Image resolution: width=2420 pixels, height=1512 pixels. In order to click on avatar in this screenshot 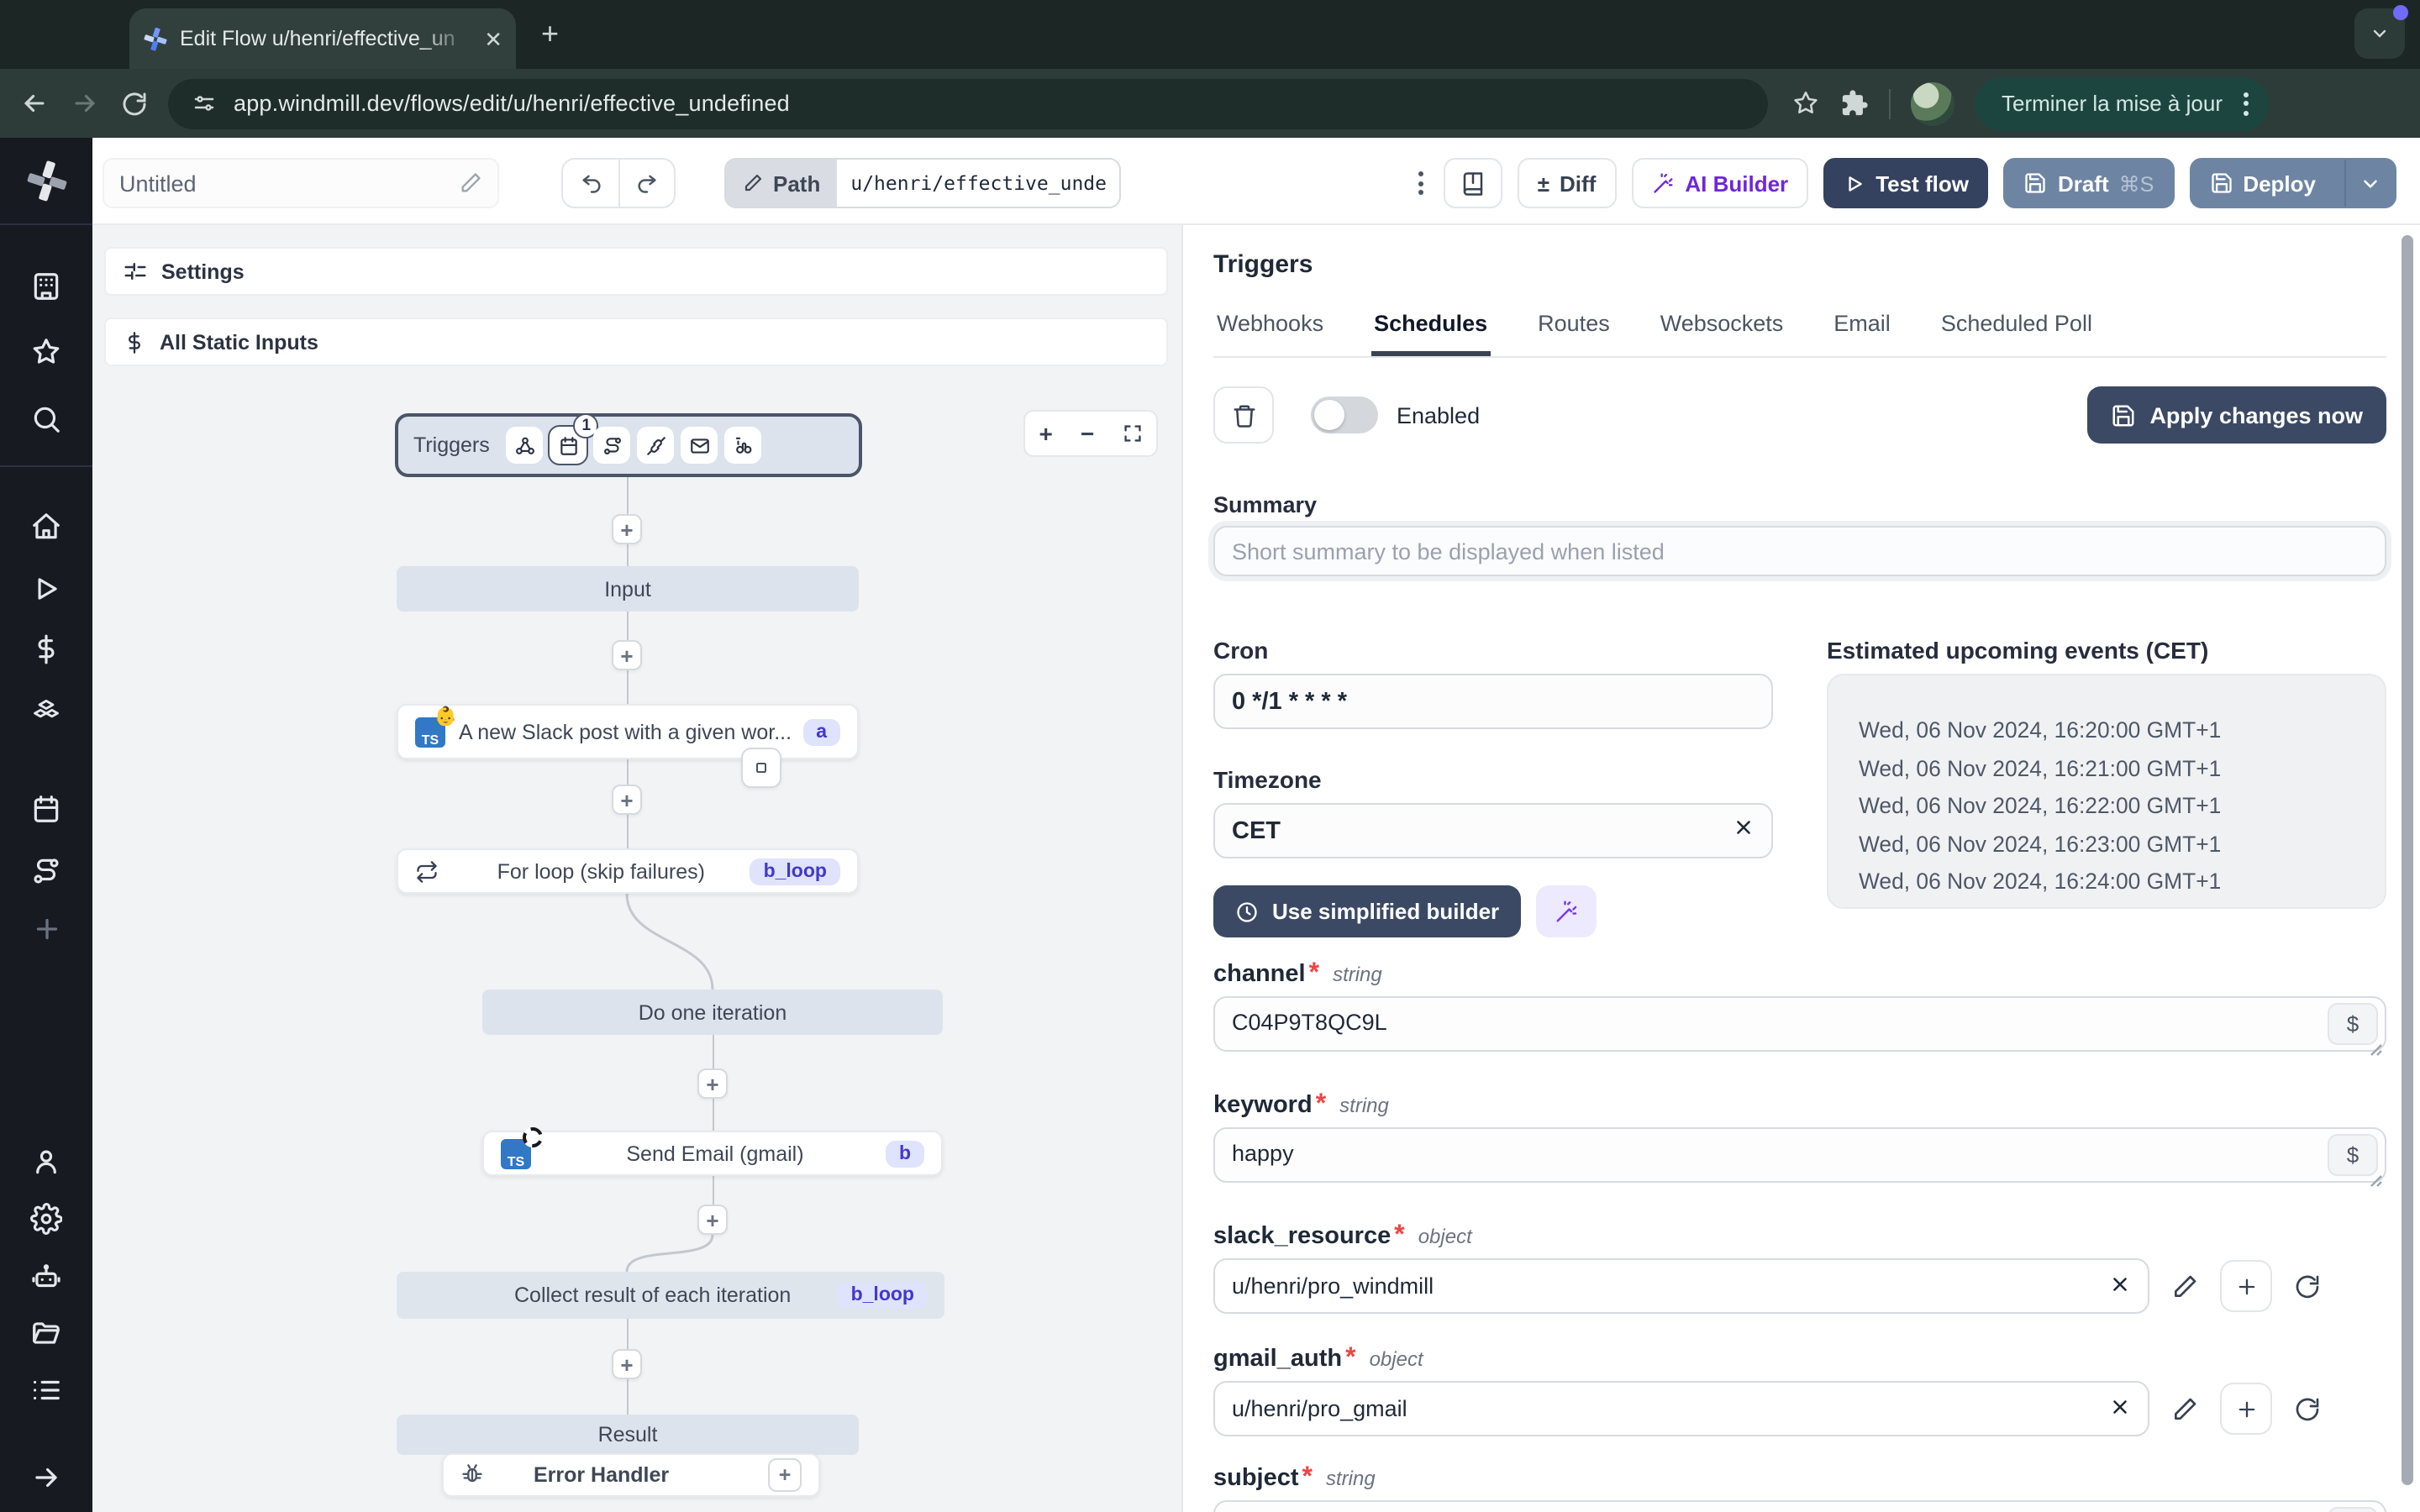, I will do `click(1932, 103)`.